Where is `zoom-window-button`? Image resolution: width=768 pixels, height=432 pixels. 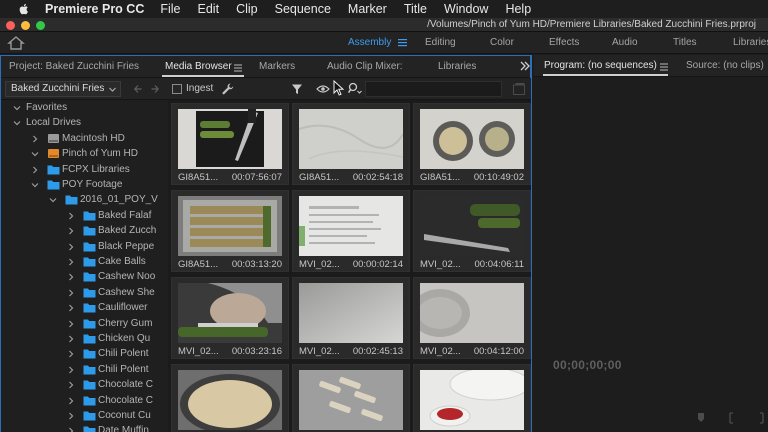
zoom-window-button is located at coordinates (40, 25).